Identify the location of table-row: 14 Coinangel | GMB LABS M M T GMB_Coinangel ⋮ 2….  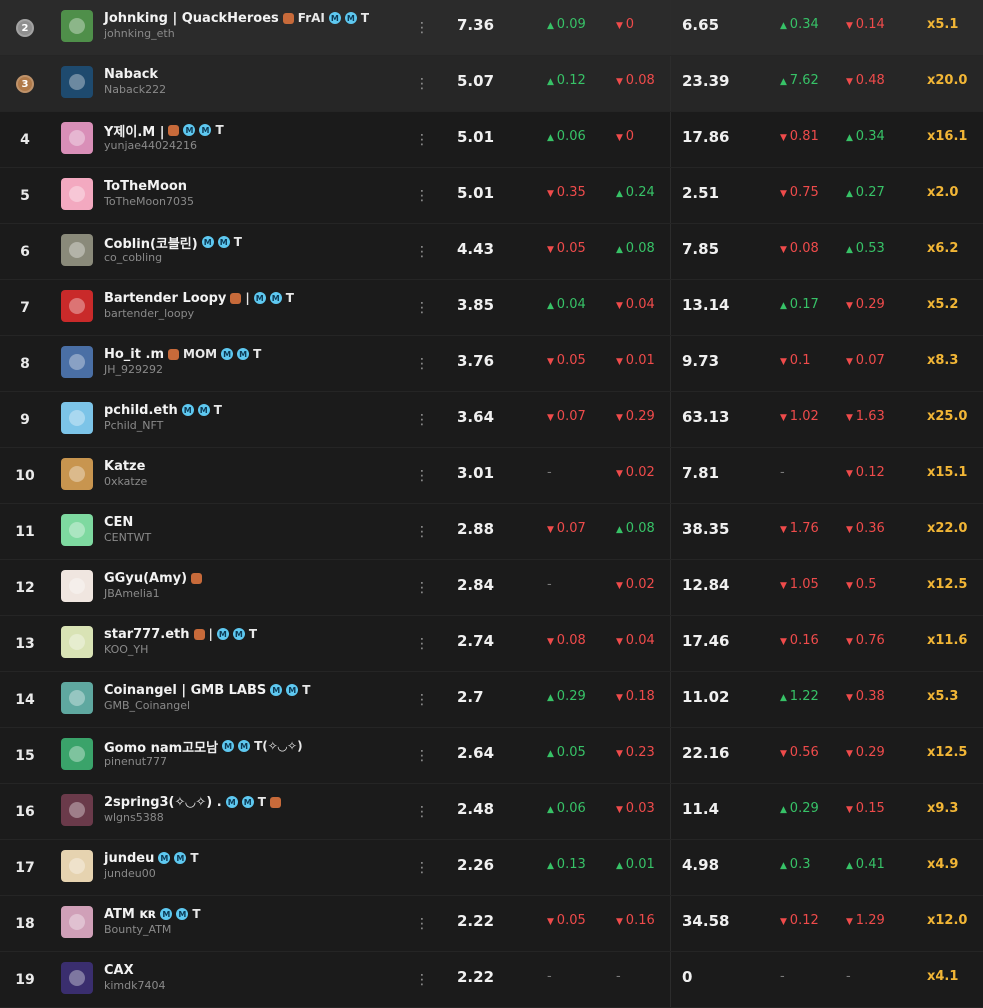
(491, 700).